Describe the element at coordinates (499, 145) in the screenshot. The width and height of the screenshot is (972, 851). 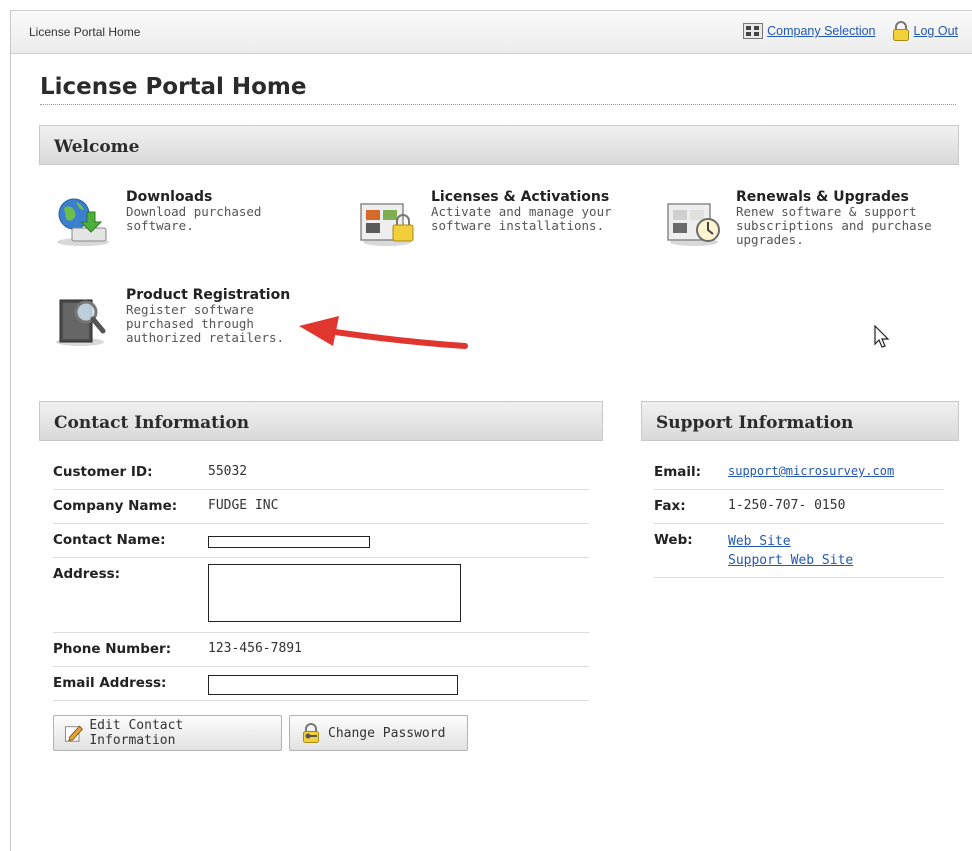
I see `welcome-header: Welcome` at that location.